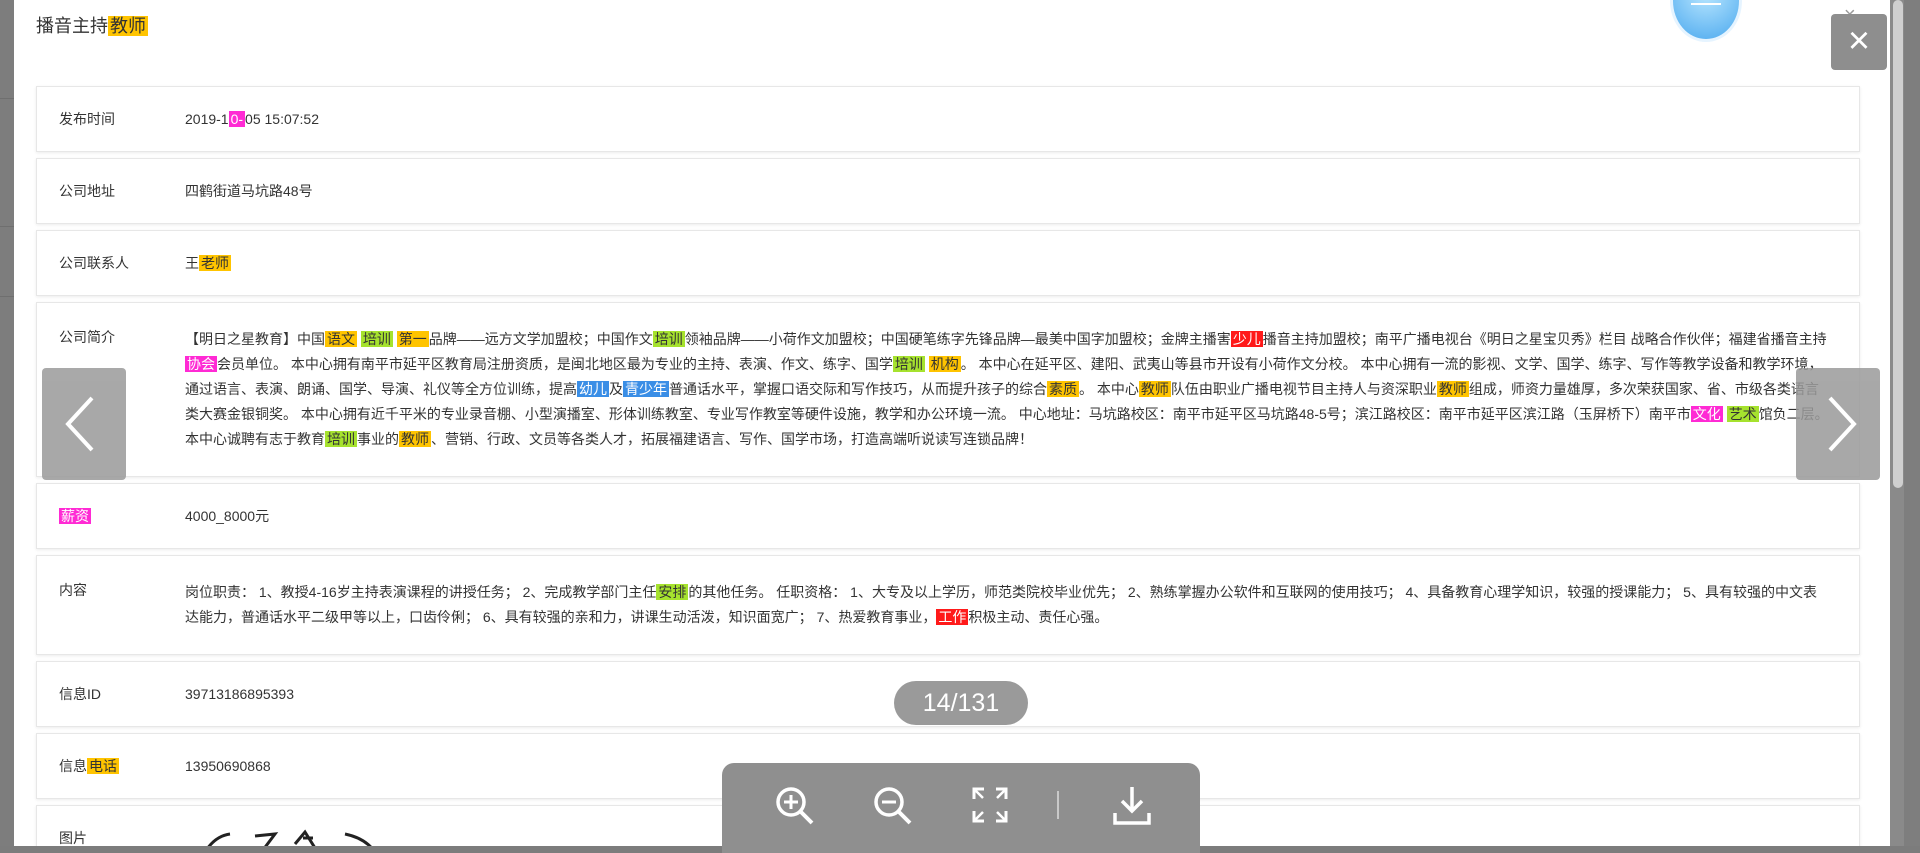  What do you see at coordinates (227, 515) in the screenshot?
I see `salary-value: 4000_8000元` at bounding box center [227, 515].